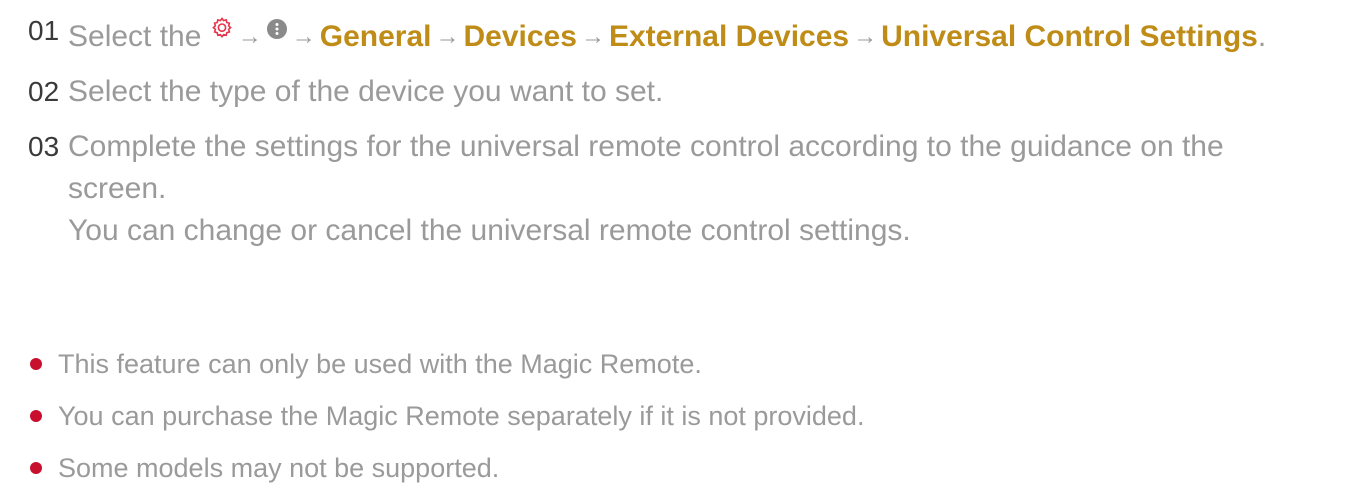 The image size is (1345, 501). Describe the element at coordinates (1262, 36) in the screenshot. I see `step-suffix: .` at that location.